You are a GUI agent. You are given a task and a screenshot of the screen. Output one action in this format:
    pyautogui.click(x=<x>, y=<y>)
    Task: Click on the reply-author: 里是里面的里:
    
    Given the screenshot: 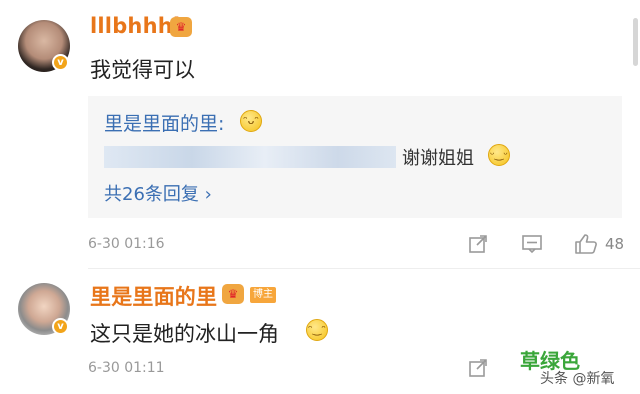 What is the action you would take?
    pyautogui.click(x=164, y=122)
    